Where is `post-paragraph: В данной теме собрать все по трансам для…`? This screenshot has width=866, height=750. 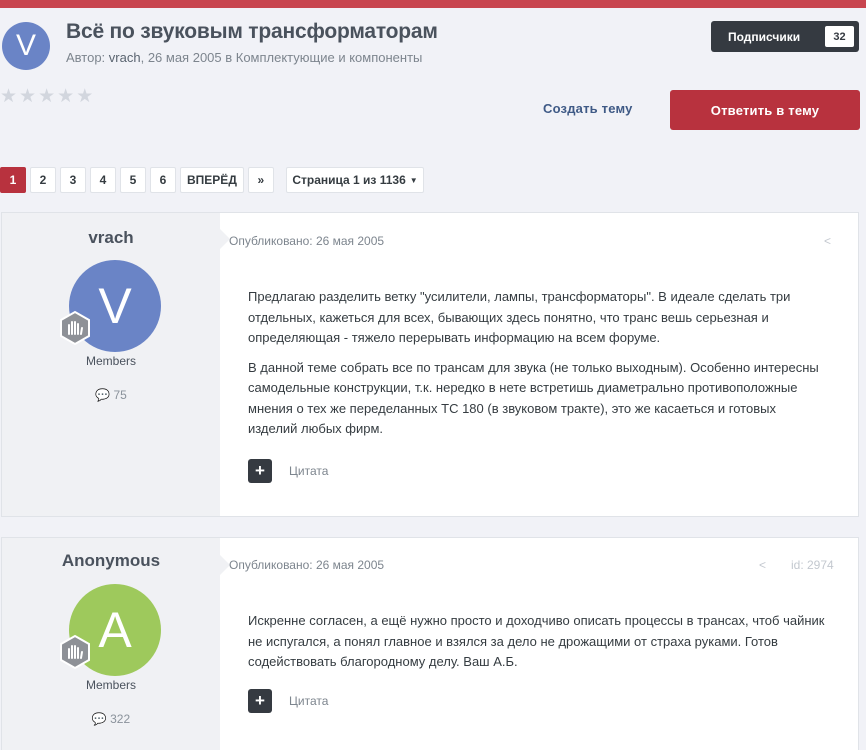 post-paragraph: В данной теме собрать все по трансам для… is located at coordinates (533, 398).